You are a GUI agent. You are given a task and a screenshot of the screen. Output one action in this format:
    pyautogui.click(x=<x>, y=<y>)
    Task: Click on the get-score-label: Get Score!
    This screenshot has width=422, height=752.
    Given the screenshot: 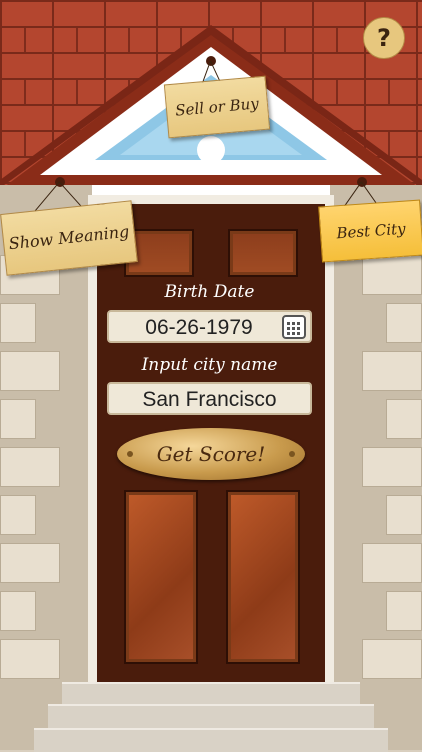 What is the action you would take?
    pyautogui.click(x=211, y=454)
    